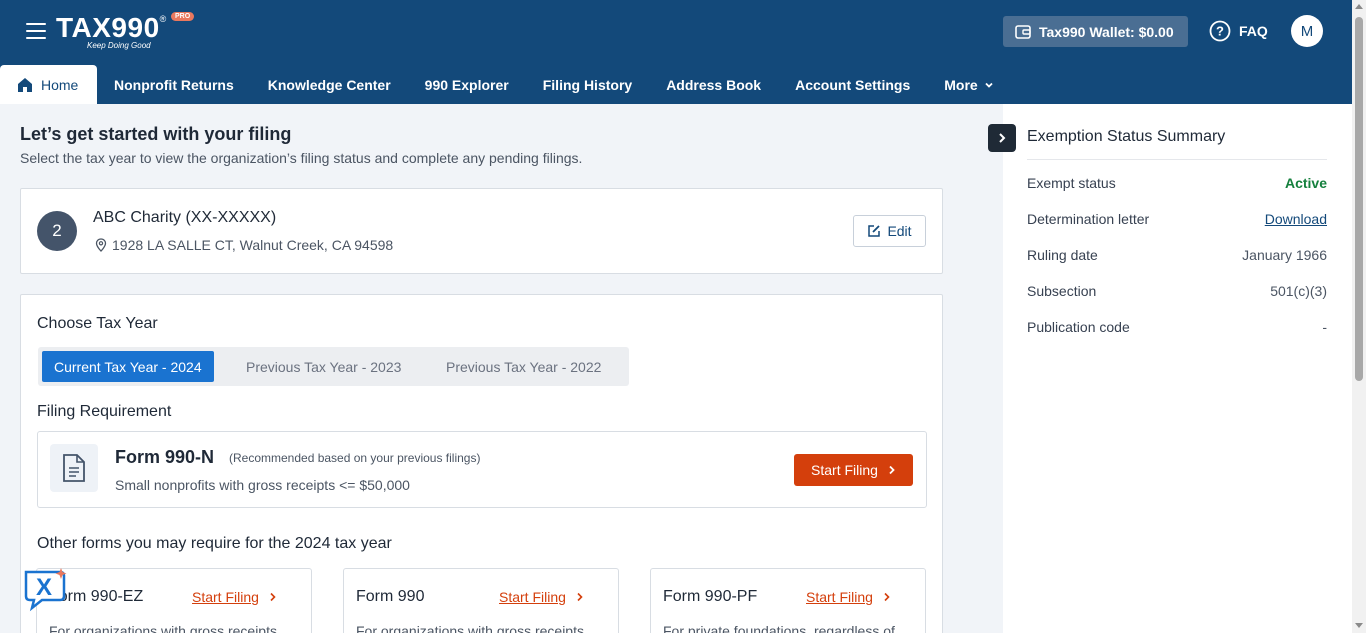  Describe the element at coordinates (108, 27) in the screenshot. I see `logo-text: TAX990` at that location.